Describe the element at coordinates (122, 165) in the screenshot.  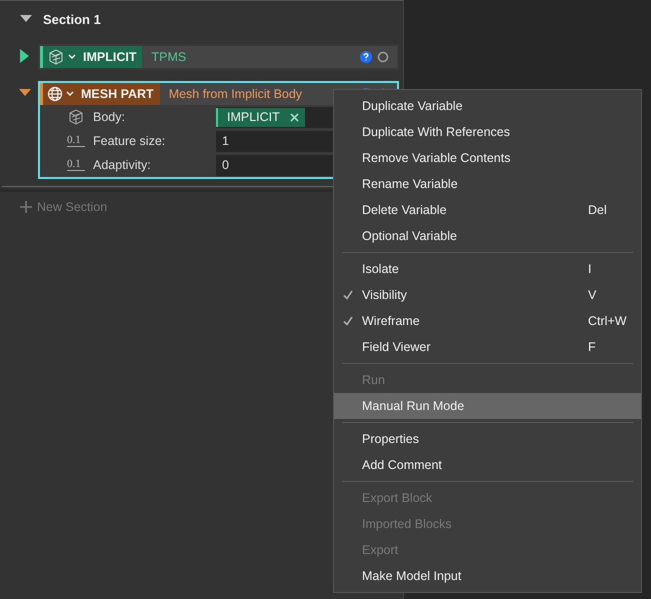
I see `parameter-label: Adaptivity:` at that location.